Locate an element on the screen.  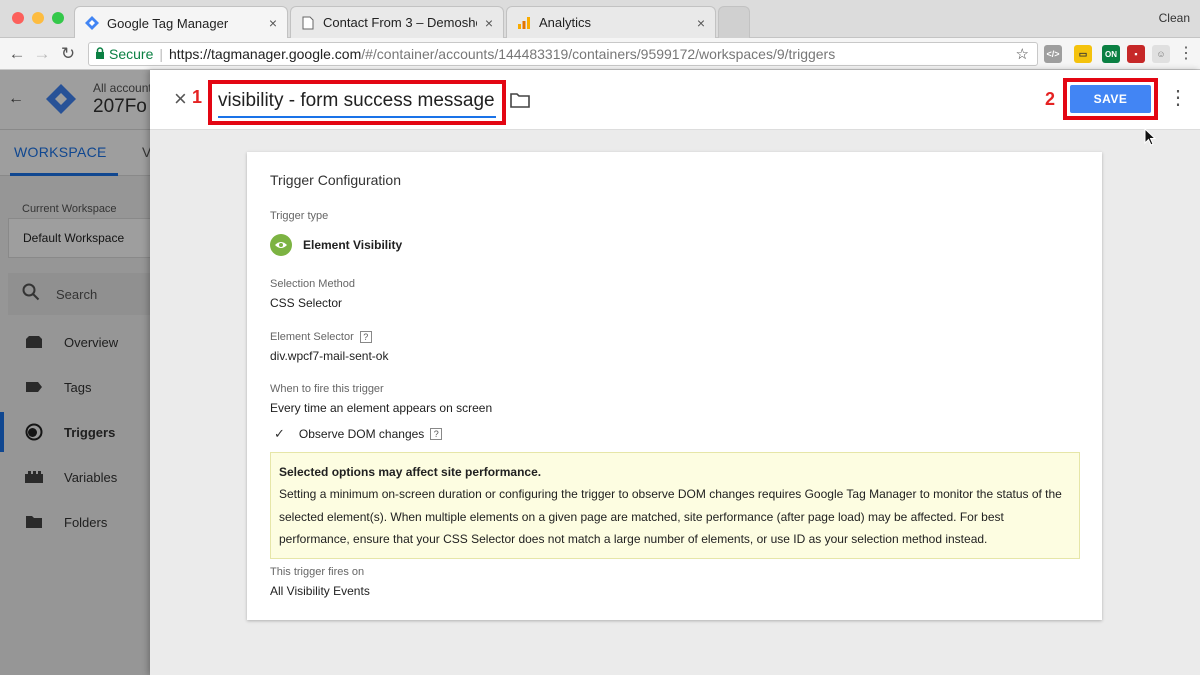
element-selector-value: div.wpcf7-mail-sent-ok is located at coordinates (329, 356).